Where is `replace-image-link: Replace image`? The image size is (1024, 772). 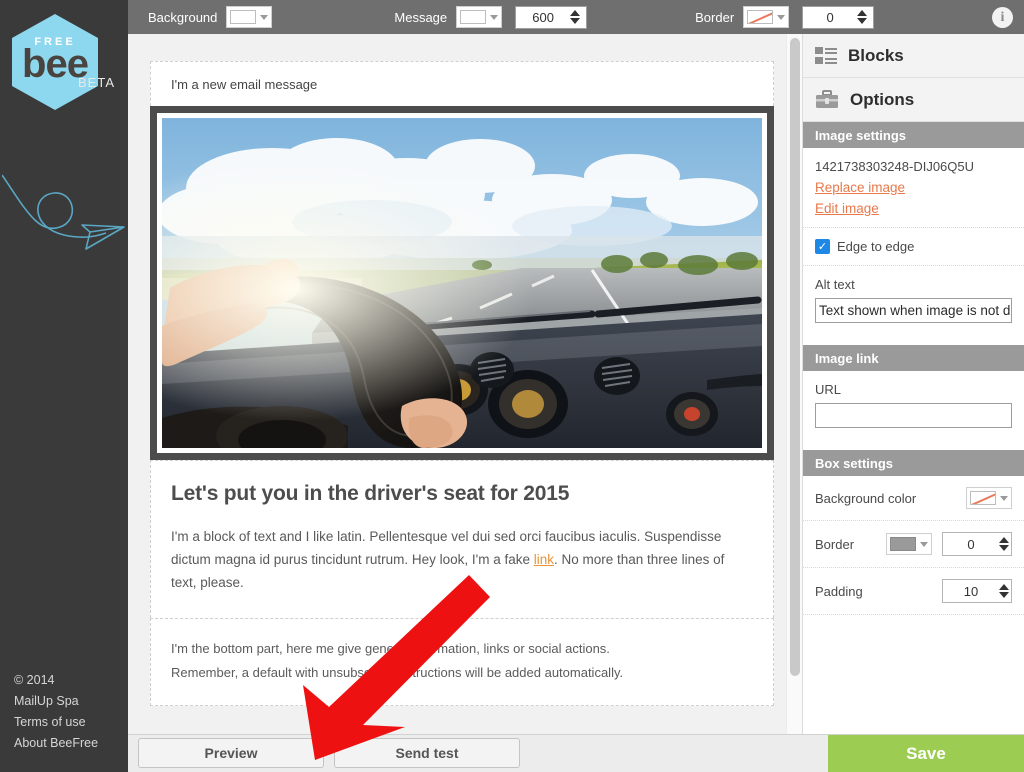
replace-image-link: Replace image is located at coordinates (913, 187).